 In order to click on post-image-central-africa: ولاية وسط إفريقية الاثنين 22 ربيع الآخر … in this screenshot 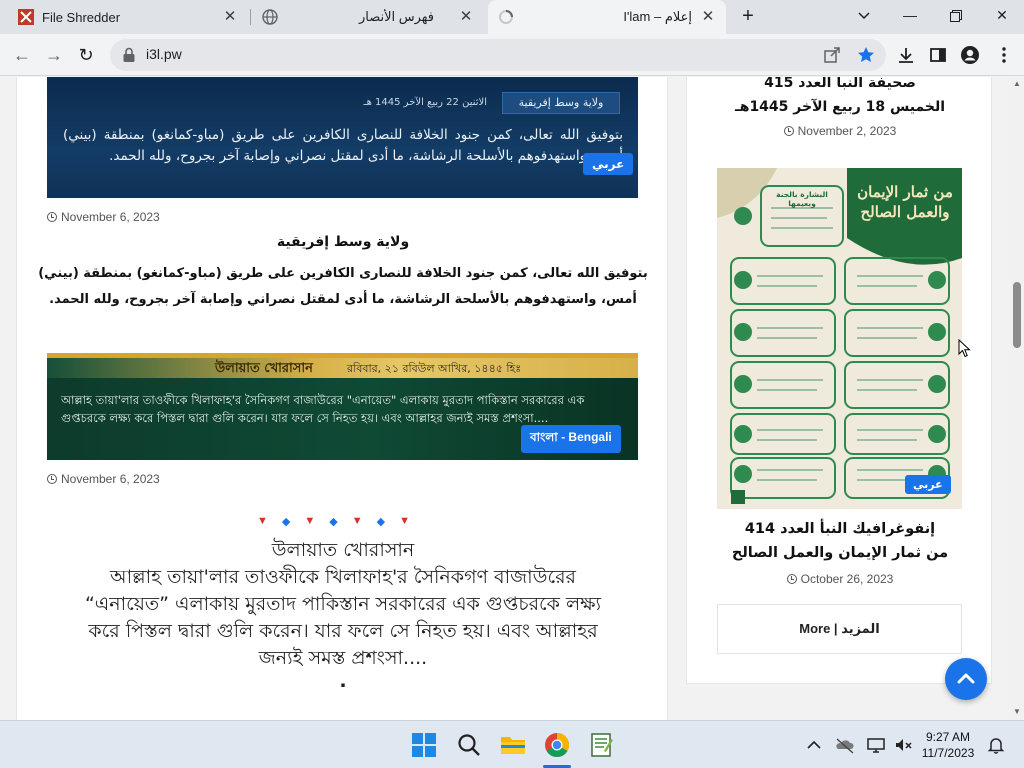, I will do `click(342, 137)`.